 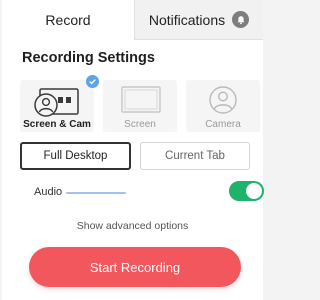 I want to click on recording-settings-heading: Recording Settings, so click(x=88, y=58).